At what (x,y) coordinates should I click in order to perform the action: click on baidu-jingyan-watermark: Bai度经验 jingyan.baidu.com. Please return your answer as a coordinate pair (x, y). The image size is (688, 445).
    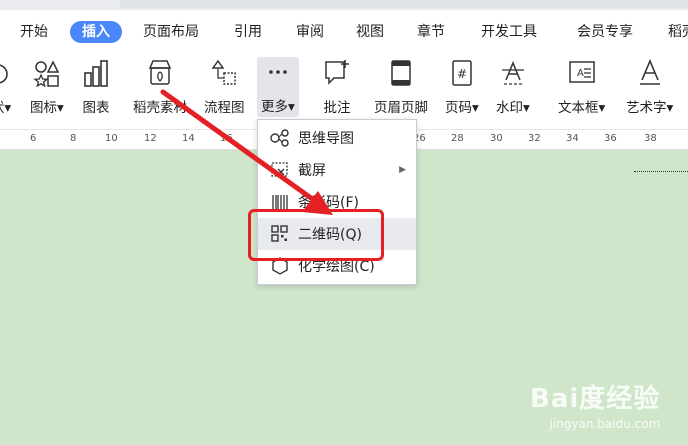
    Looking at the image, I should click on (595, 404).